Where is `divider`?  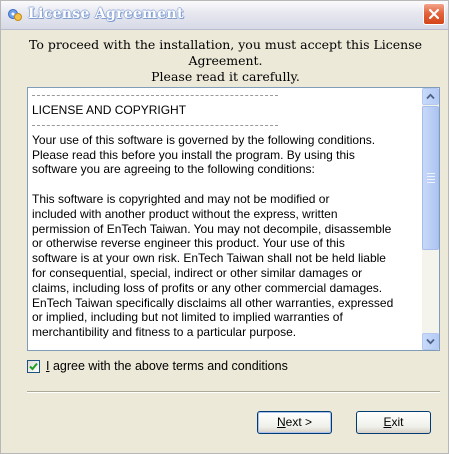 divider is located at coordinates (233, 392).